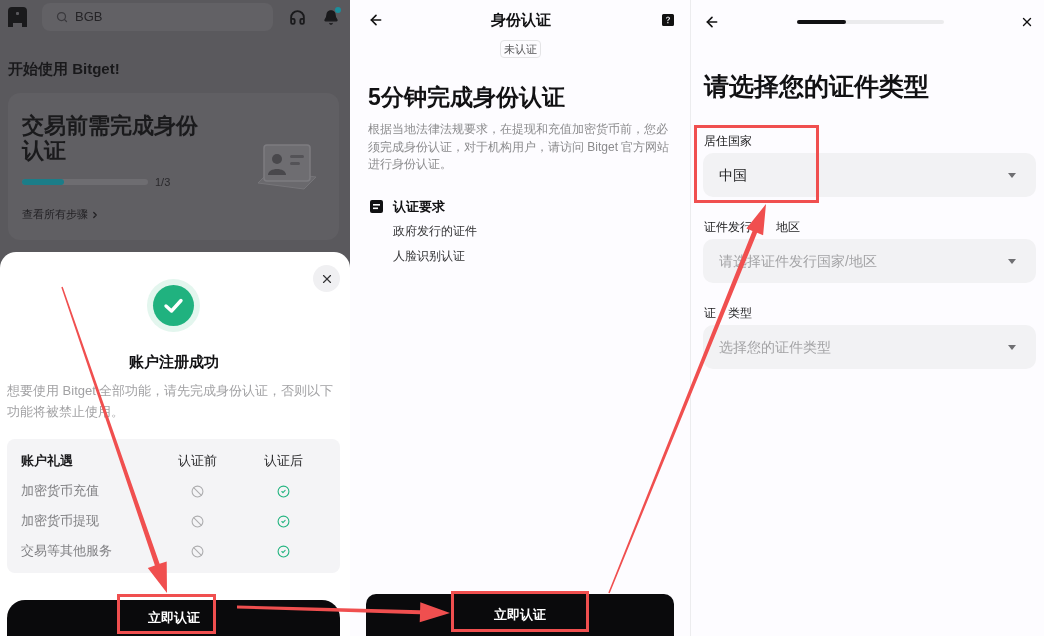 The height and width of the screenshot is (636, 1044). I want to click on select-field: 选择您的证件类型, so click(869, 347).